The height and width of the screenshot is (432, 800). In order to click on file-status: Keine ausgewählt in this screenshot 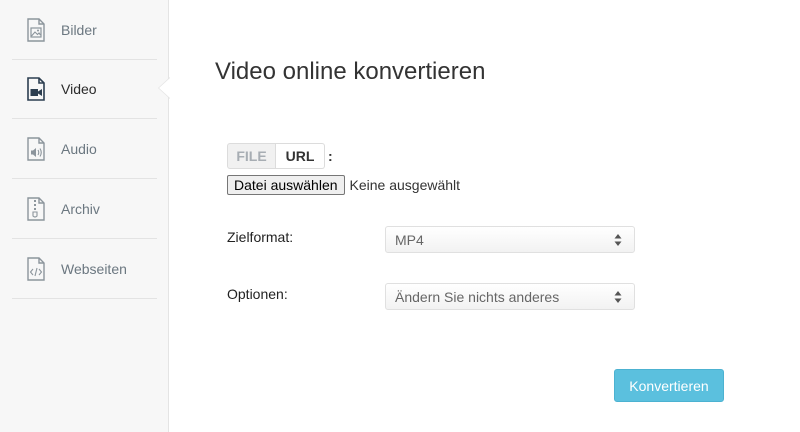, I will do `click(405, 185)`.